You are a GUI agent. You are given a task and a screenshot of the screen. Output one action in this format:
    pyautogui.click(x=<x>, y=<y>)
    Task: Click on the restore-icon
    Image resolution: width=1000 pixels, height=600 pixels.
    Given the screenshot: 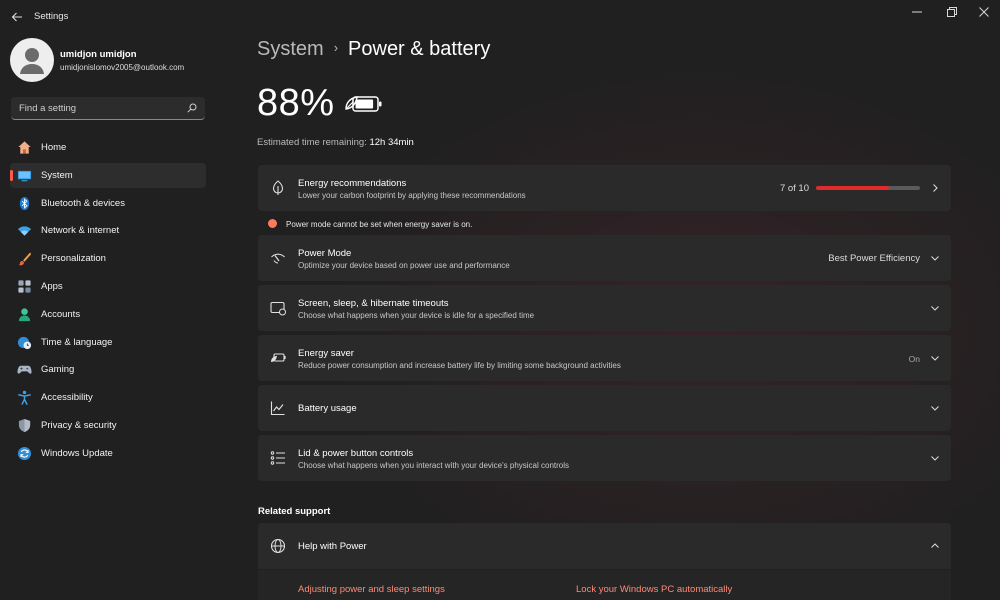 What is the action you would take?
    pyautogui.click(x=952, y=12)
    